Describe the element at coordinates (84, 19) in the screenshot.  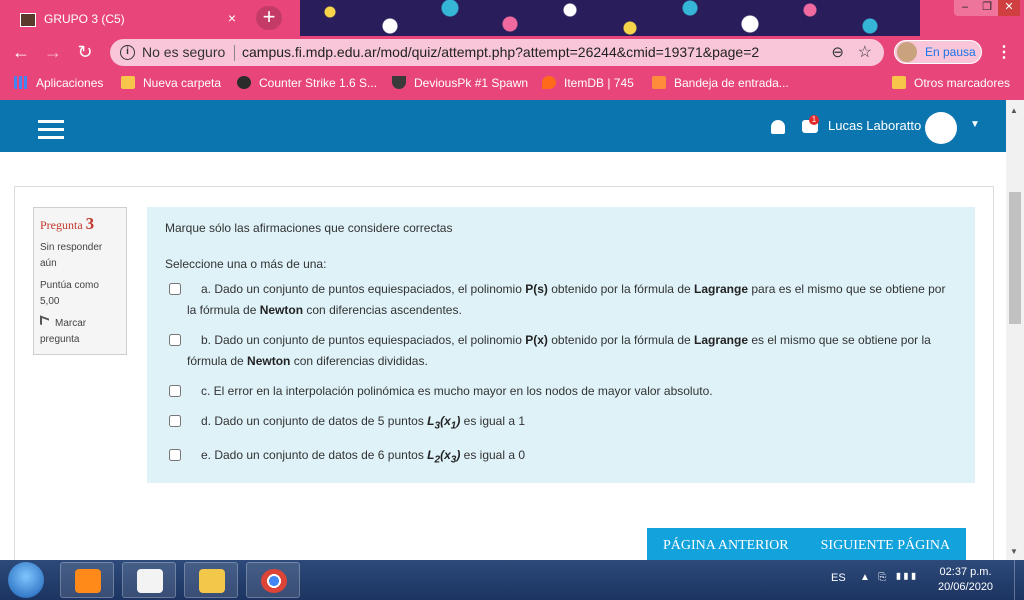
I see `tab-title: GRUPO 3 (C5)` at that location.